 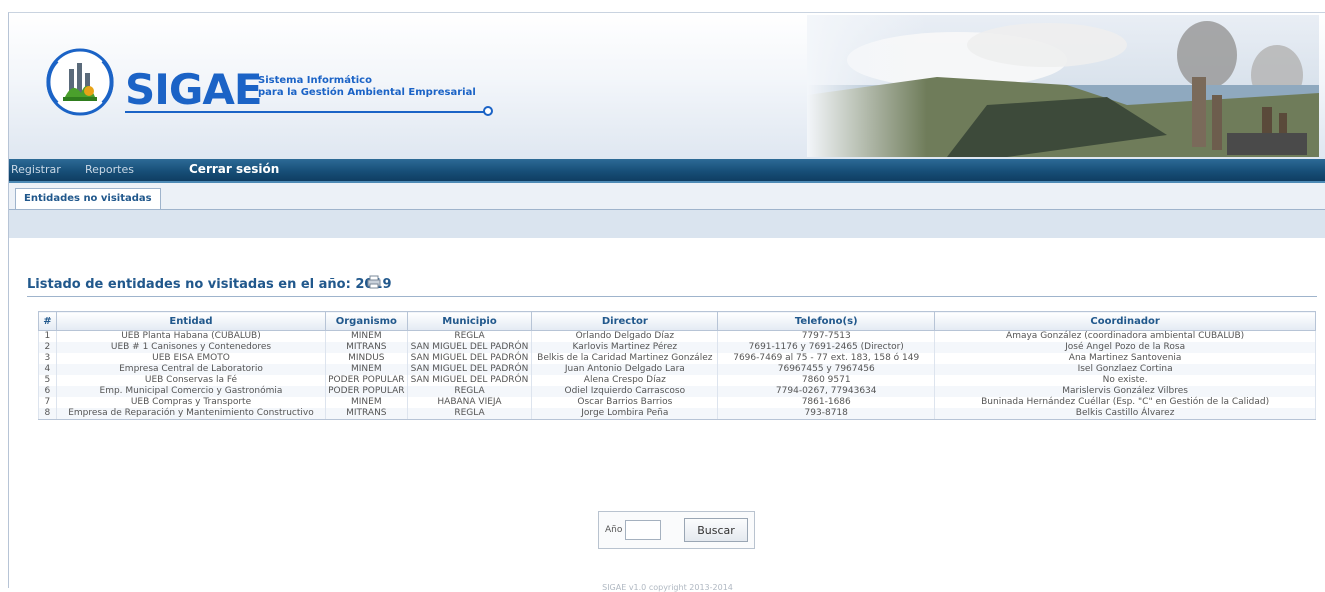 I want to click on cell-telefonos: 7860 9571, so click(x=826, y=380).